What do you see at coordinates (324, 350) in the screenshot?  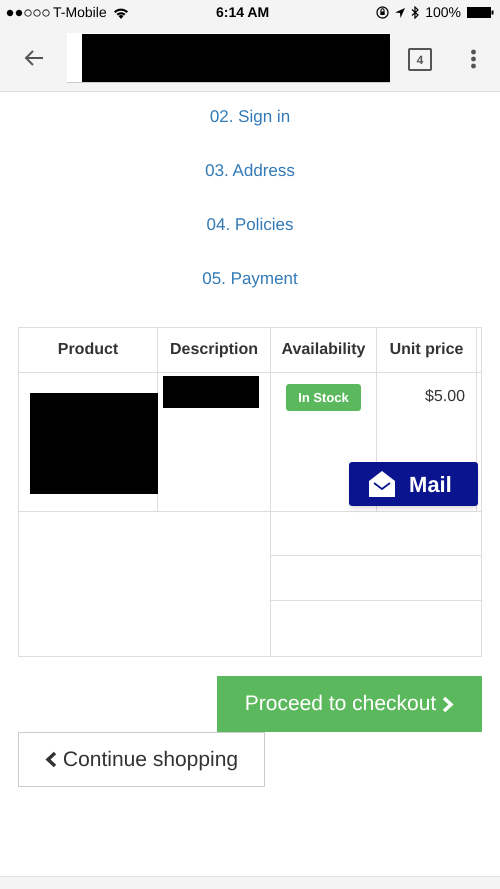 I see `column-header: Availability` at bounding box center [324, 350].